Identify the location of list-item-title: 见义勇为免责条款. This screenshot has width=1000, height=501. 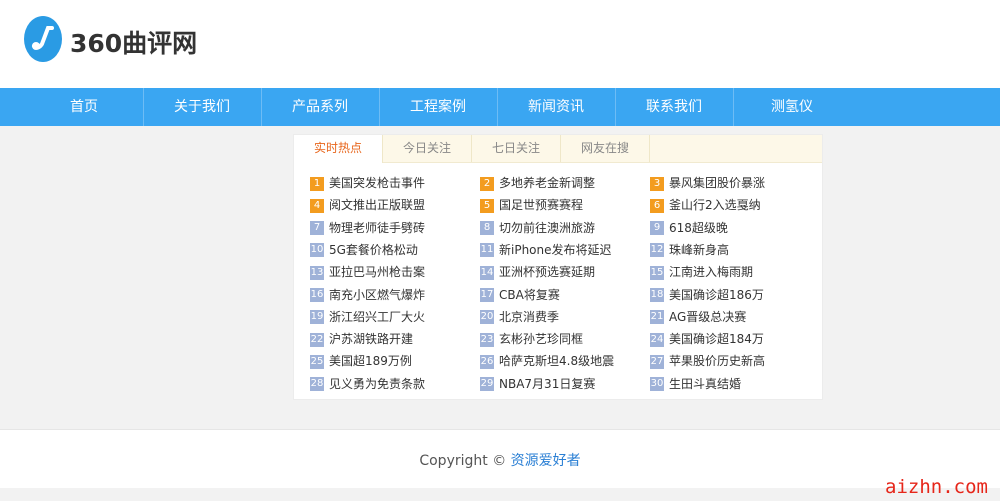
(377, 384).